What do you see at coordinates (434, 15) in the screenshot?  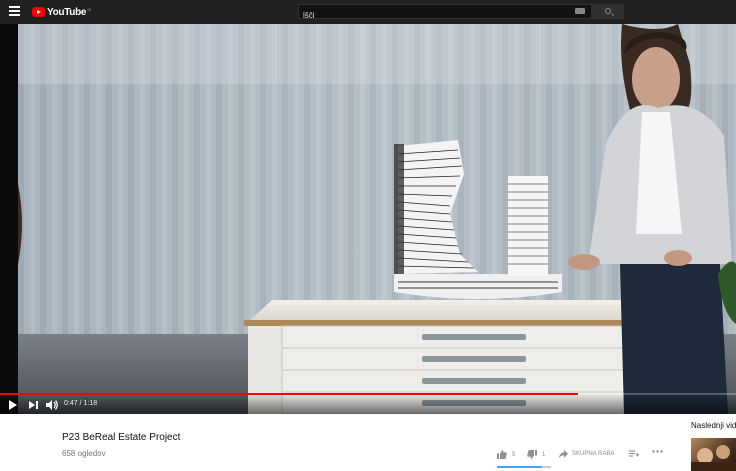 I see `search-input` at bounding box center [434, 15].